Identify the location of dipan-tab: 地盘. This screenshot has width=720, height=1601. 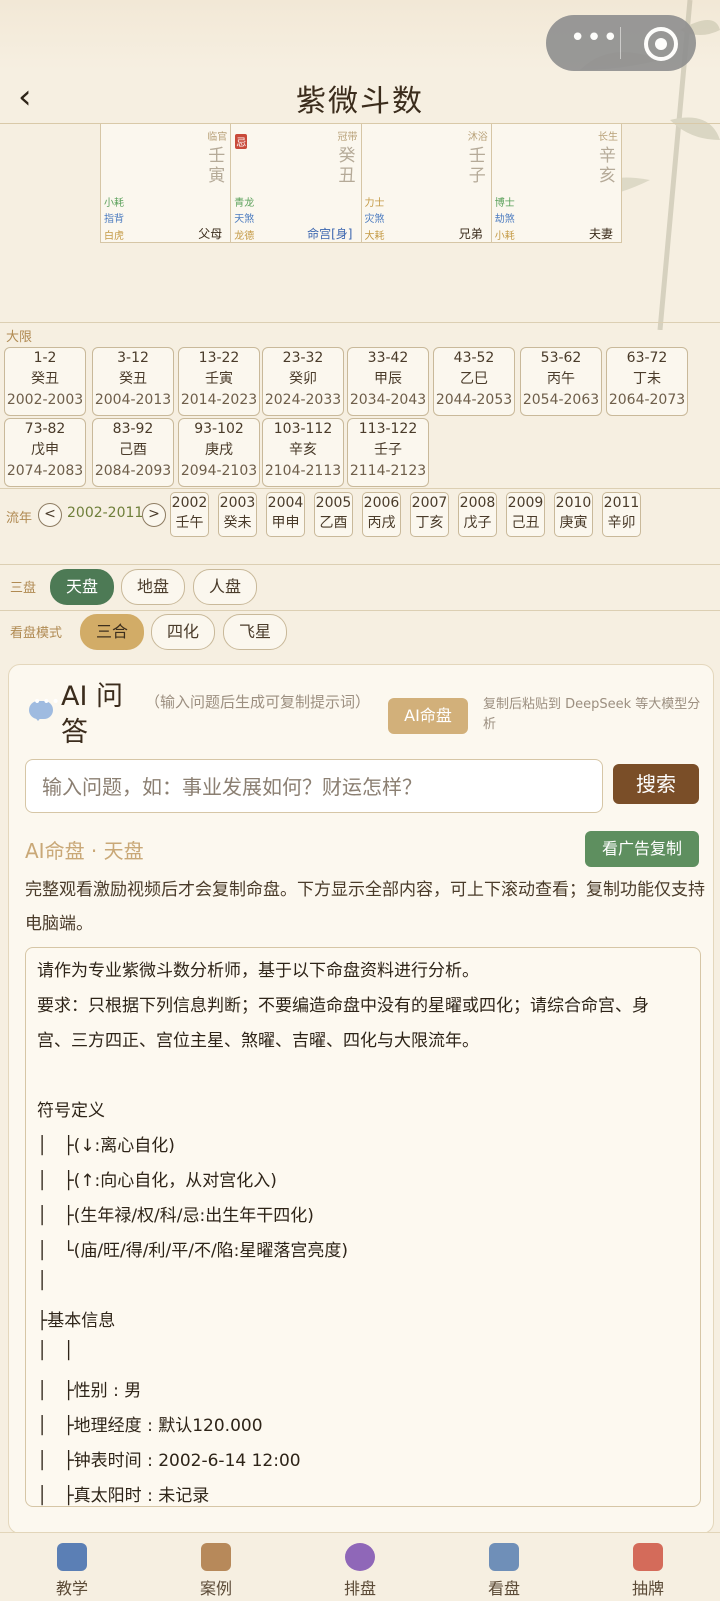
(153, 587).